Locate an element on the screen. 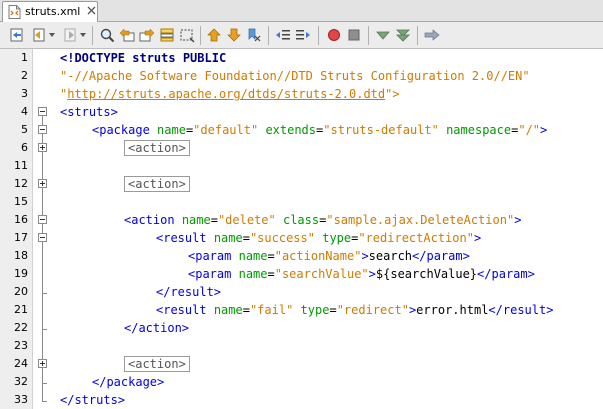 The image size is (603, 409). editor-toolbar is located at coordinates (301, 35).